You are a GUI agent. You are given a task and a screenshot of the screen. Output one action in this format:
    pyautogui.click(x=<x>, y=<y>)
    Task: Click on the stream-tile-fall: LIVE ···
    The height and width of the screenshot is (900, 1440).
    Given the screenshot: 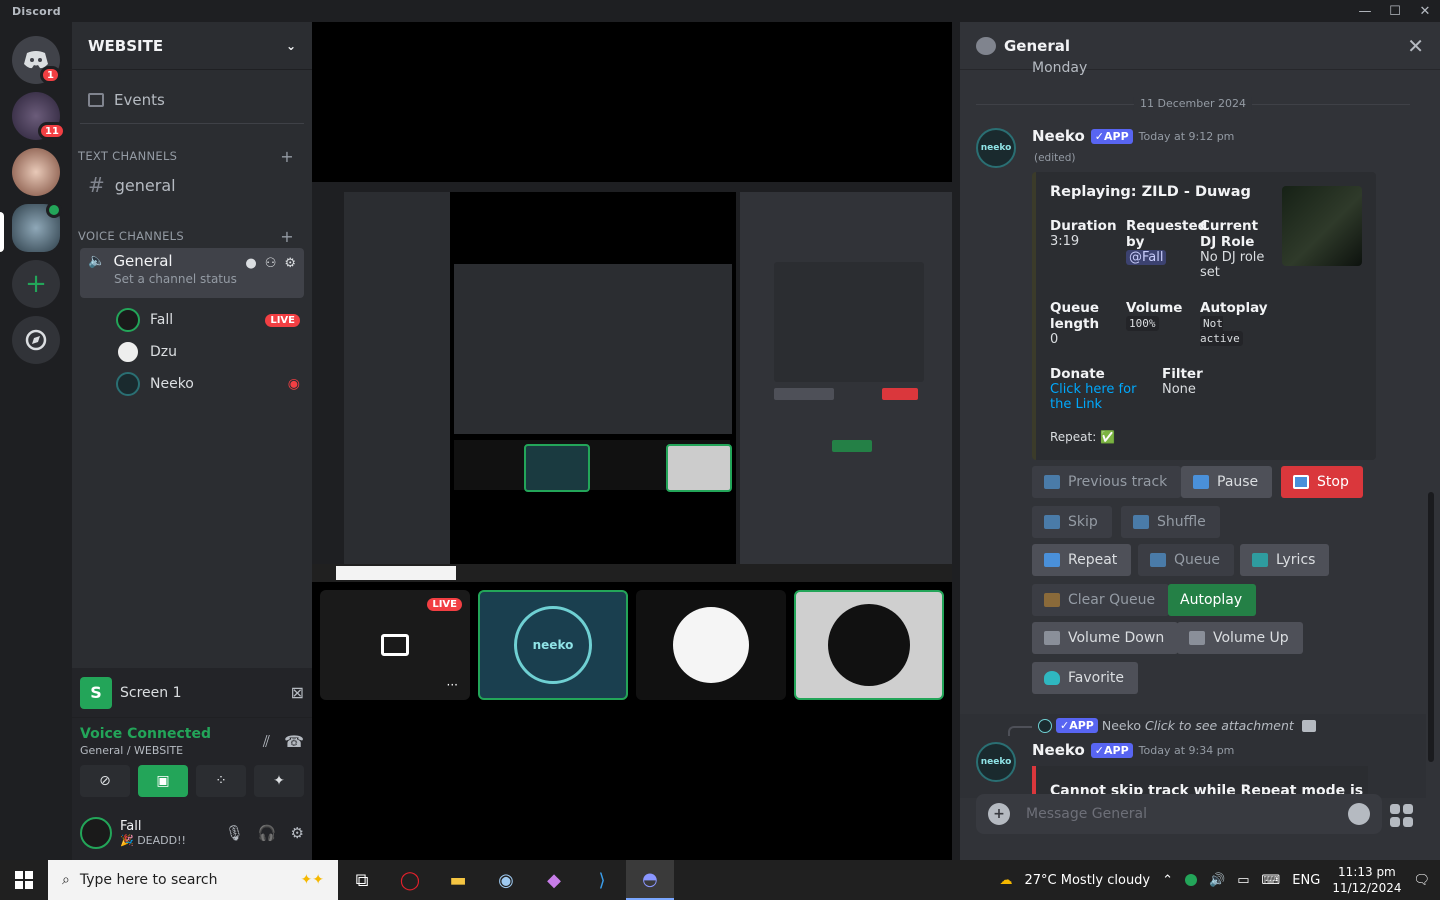 What is the action you would take?
    pyautogui.click(x=395, y=645)
    